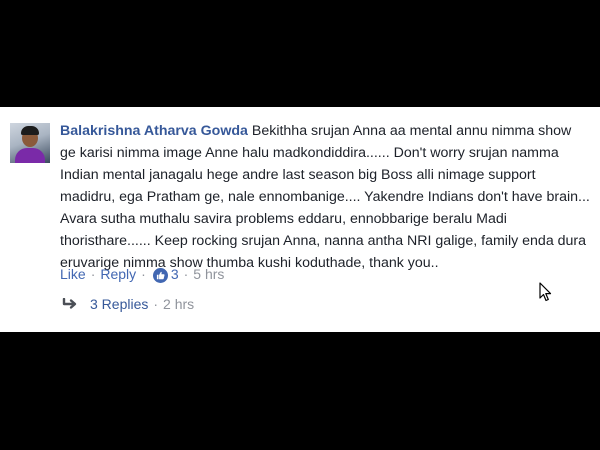  I want to click on comment-timestamp: 5 hrs, so click(208, 274).